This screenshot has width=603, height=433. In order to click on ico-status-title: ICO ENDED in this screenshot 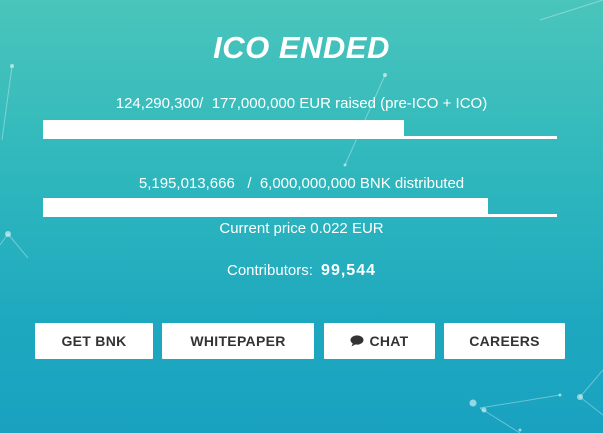, I will do `click(301, 47)`.